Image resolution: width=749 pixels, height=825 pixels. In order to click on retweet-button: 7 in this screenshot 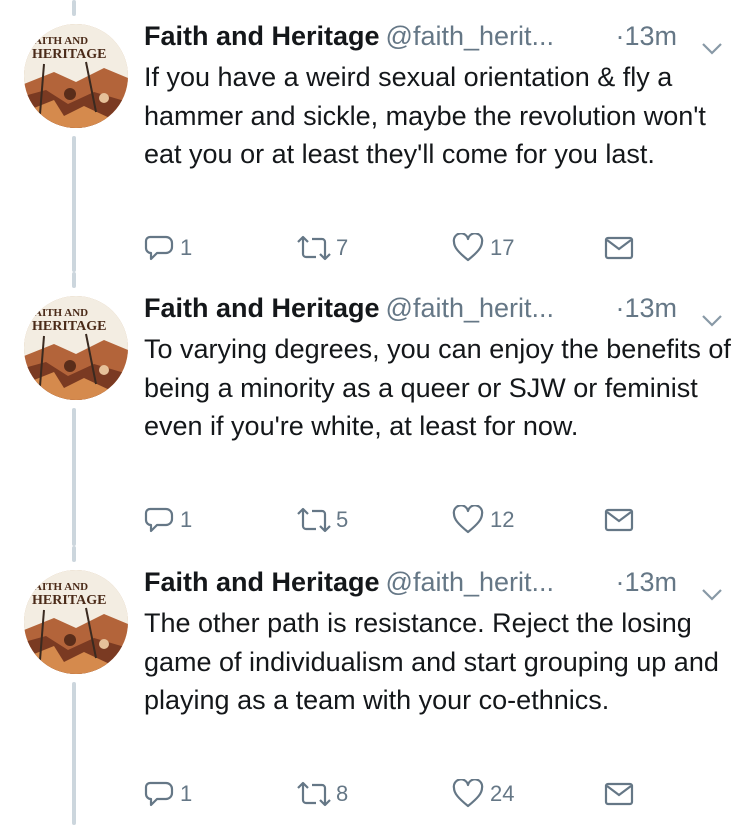, I will do `click(321, 248)`.